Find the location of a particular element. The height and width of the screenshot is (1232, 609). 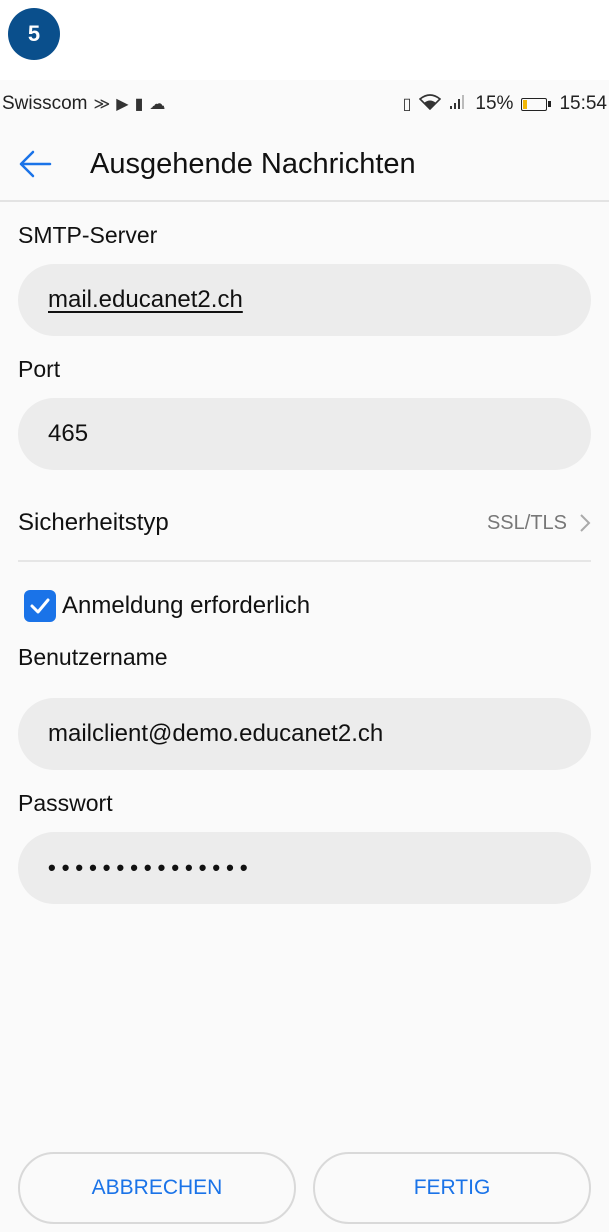

cell-signal-icon is located at coordinates (458, 104).